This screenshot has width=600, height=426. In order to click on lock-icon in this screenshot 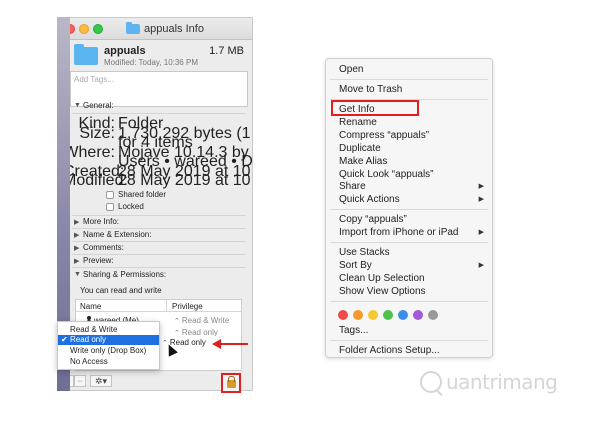, I will do `click(231, 382)`.